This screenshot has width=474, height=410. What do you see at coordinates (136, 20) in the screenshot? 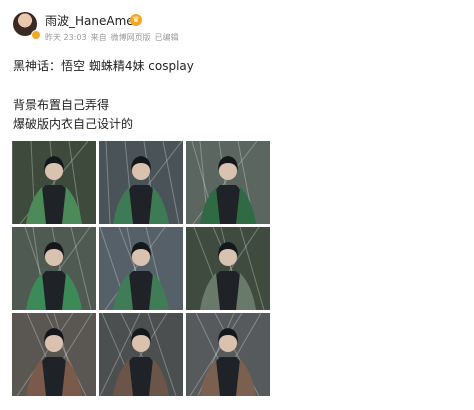
I see `crown-icon: ♛` at bounding box center [136, 20].